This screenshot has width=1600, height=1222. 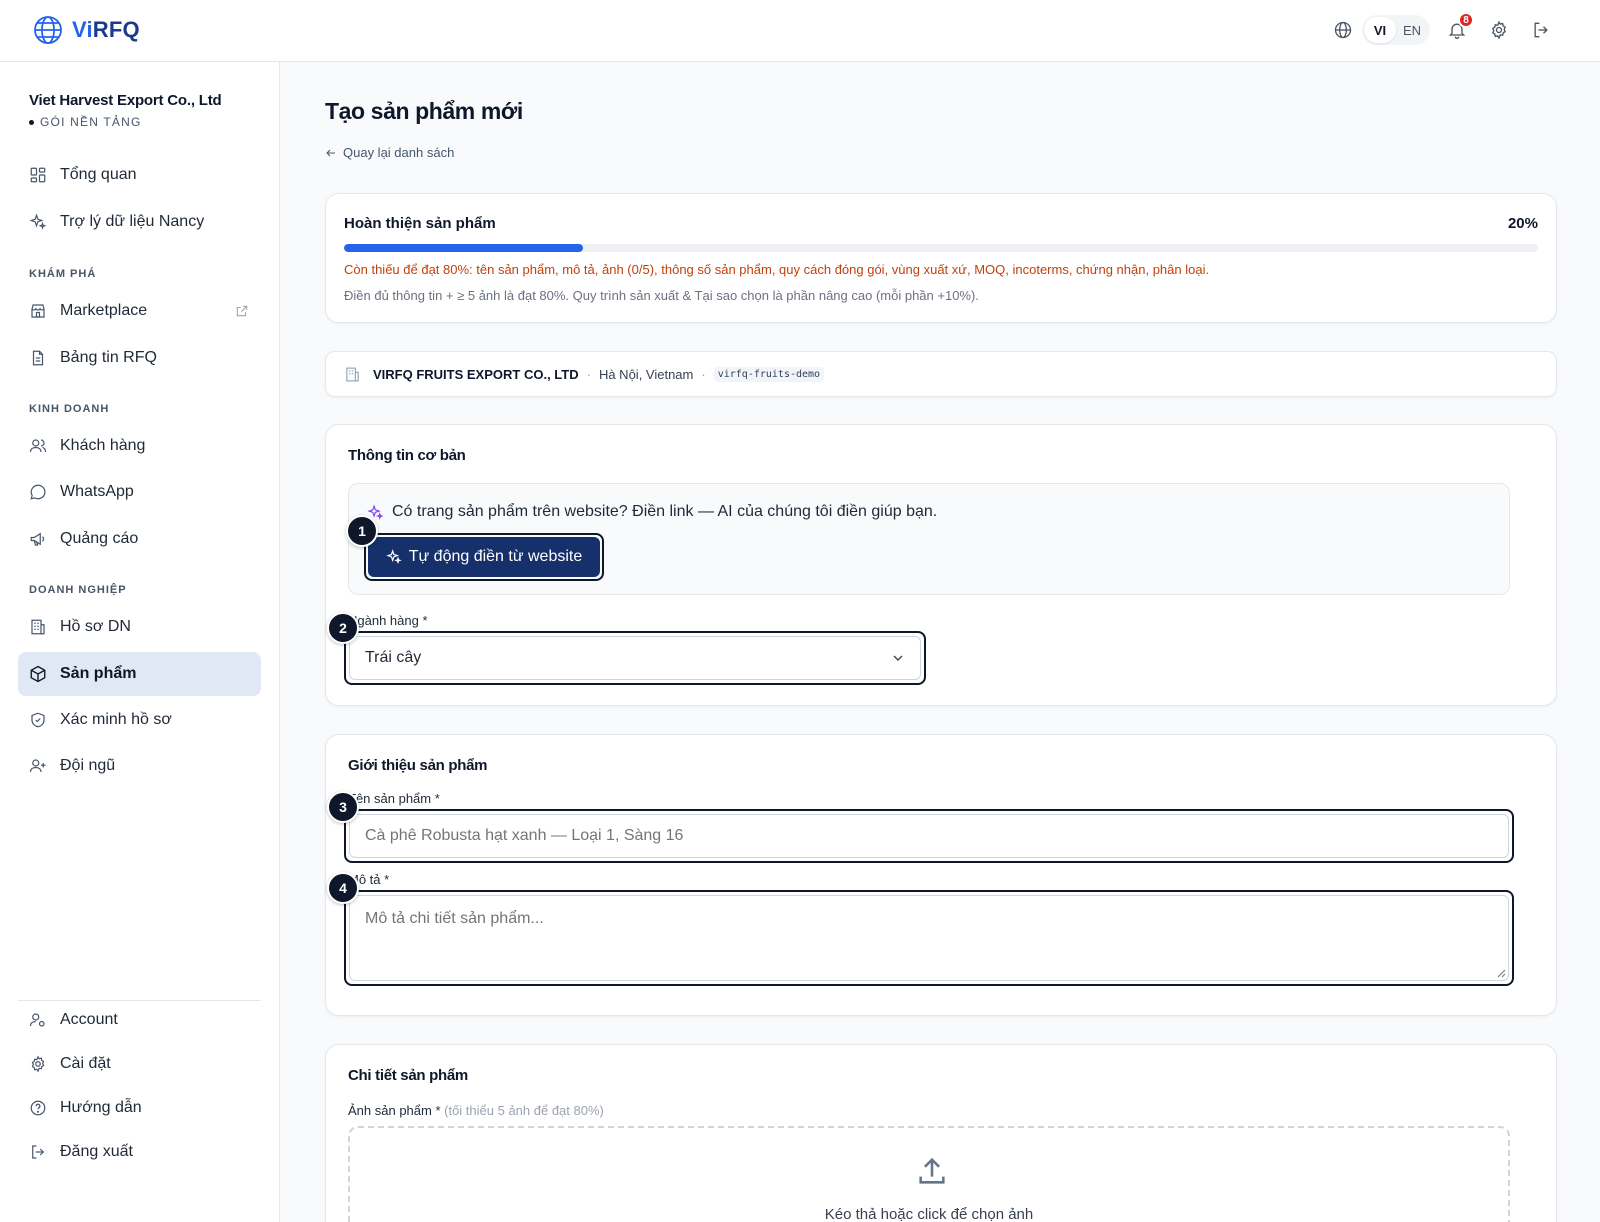 I want to click on package-box-icon, so click(x=38, y=674).